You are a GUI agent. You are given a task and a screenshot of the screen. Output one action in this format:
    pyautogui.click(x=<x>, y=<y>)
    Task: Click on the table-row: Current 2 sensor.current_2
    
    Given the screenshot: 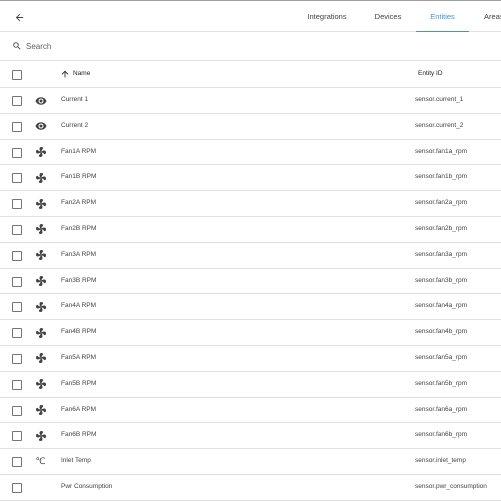 What is the action you would take?
    pyautogui.click(x=250, y=126)
    